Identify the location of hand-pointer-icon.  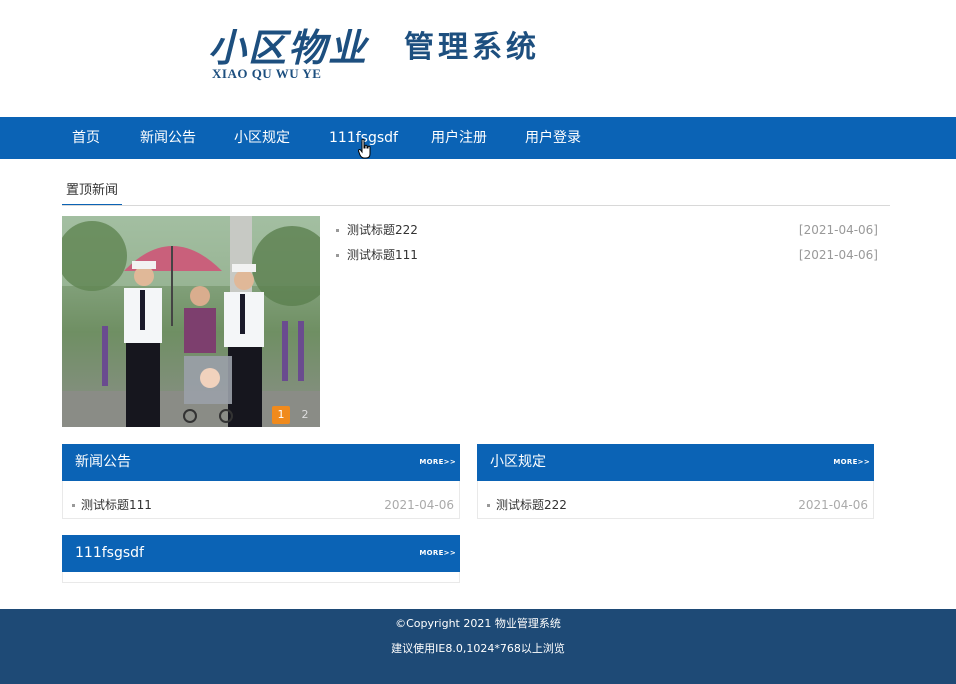
(364, 149).